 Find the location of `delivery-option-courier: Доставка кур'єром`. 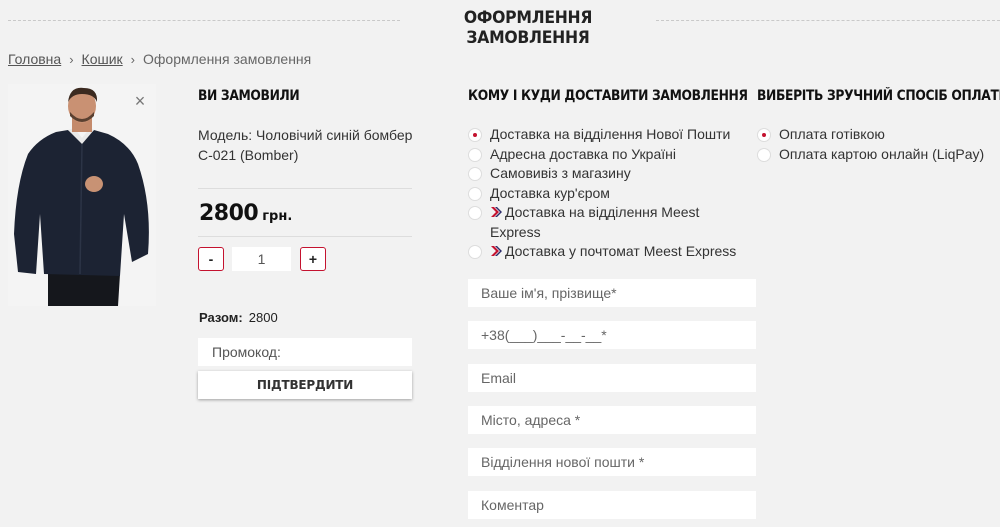

delivery-option-courier: Доставка кур'єром is located at coordinates (603, 194).